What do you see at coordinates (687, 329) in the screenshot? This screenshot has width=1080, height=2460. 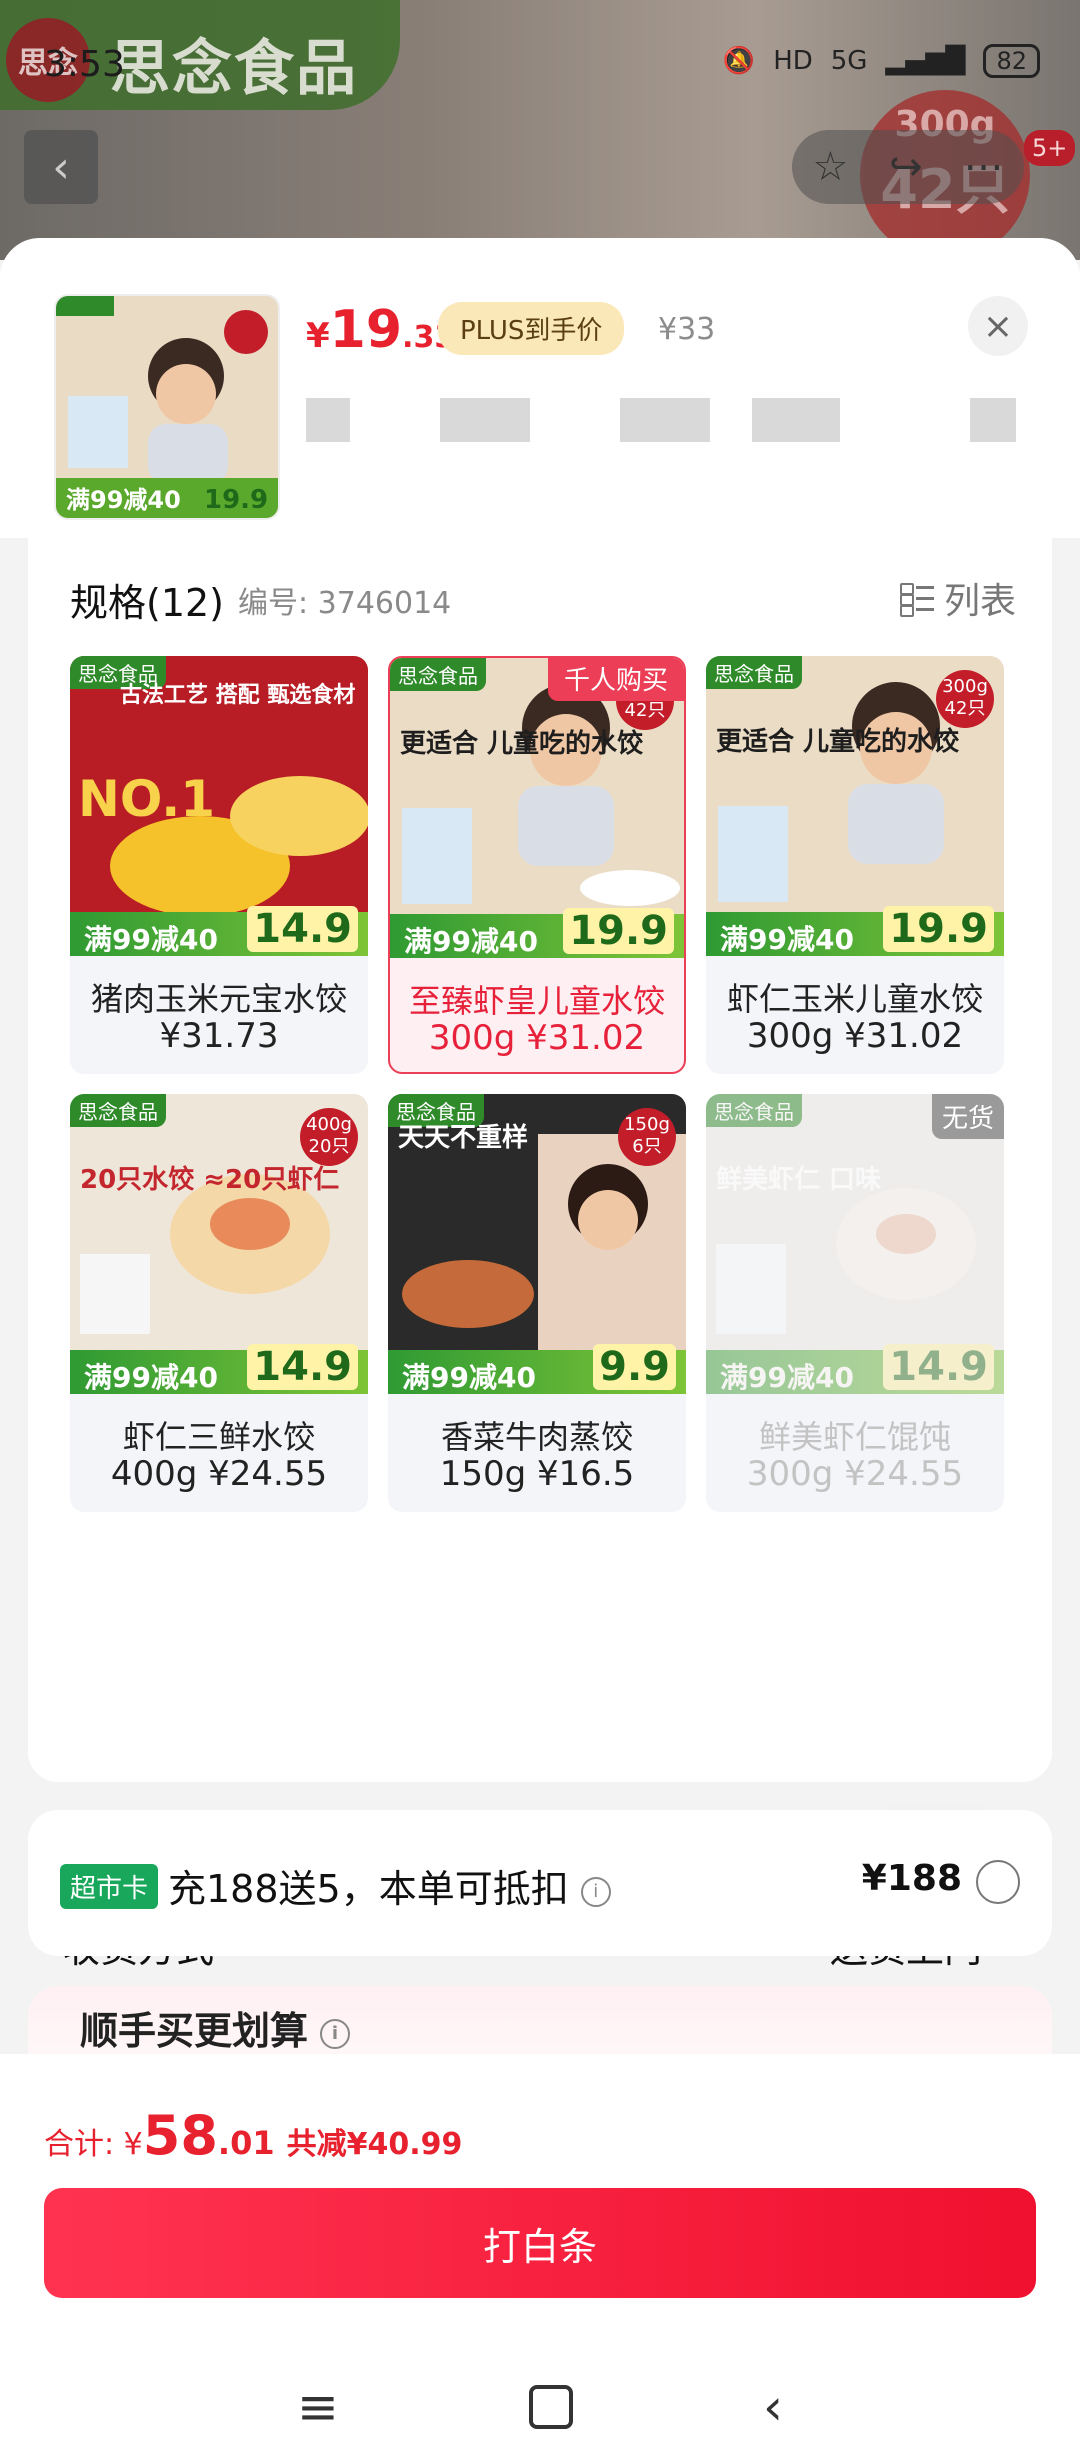 I see `original-price: ¥33` at bounding box center [687, 329].